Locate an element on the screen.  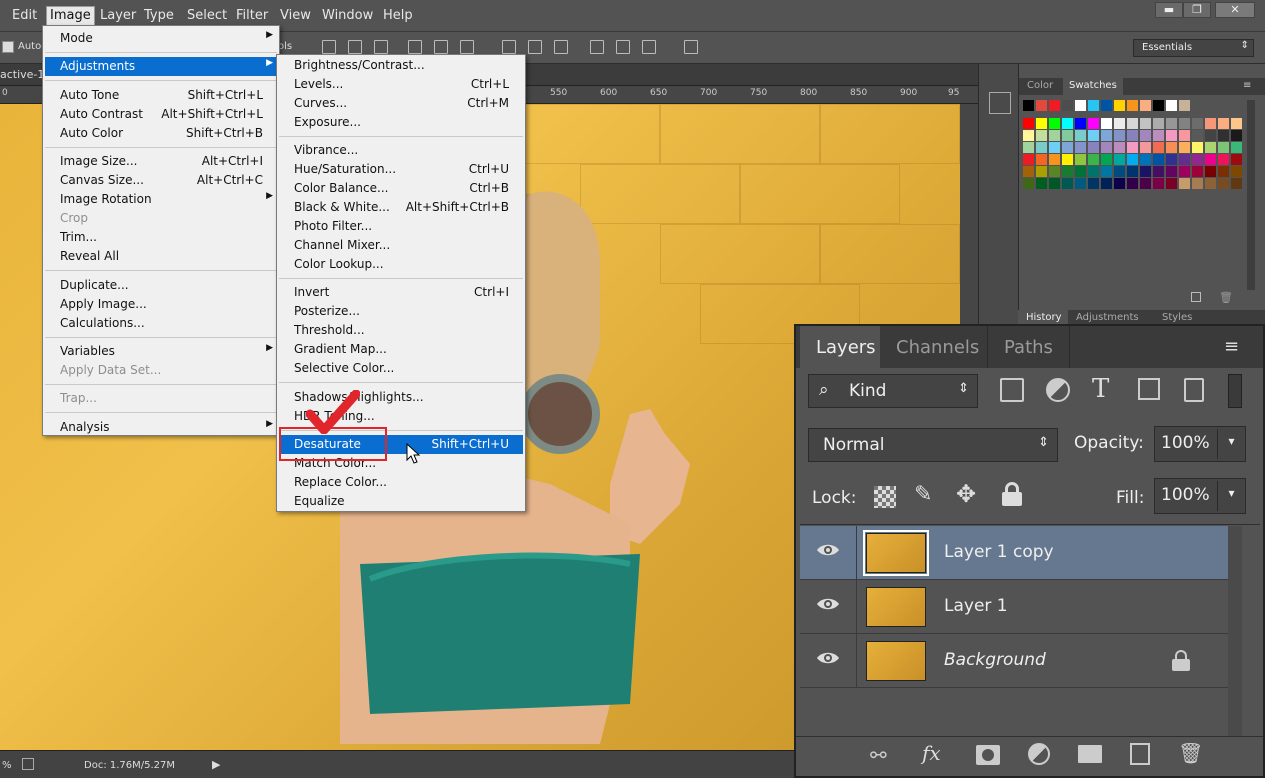
tab-styles: Styles is located at coordinates (1177, 317).